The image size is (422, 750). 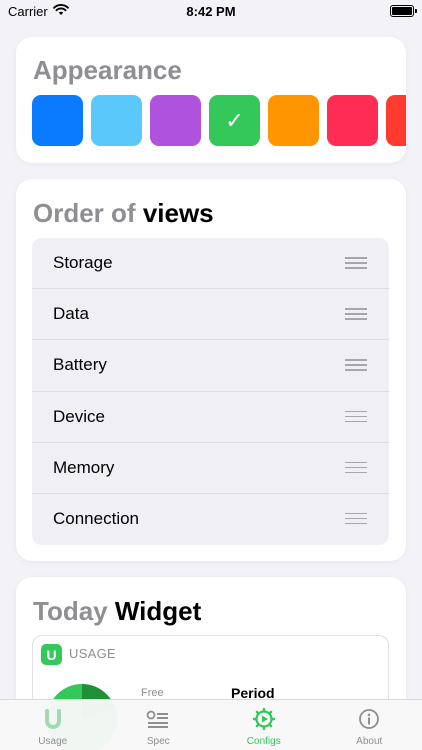 I want to click on tab-configs: Configs, so click(x=264, y=725).